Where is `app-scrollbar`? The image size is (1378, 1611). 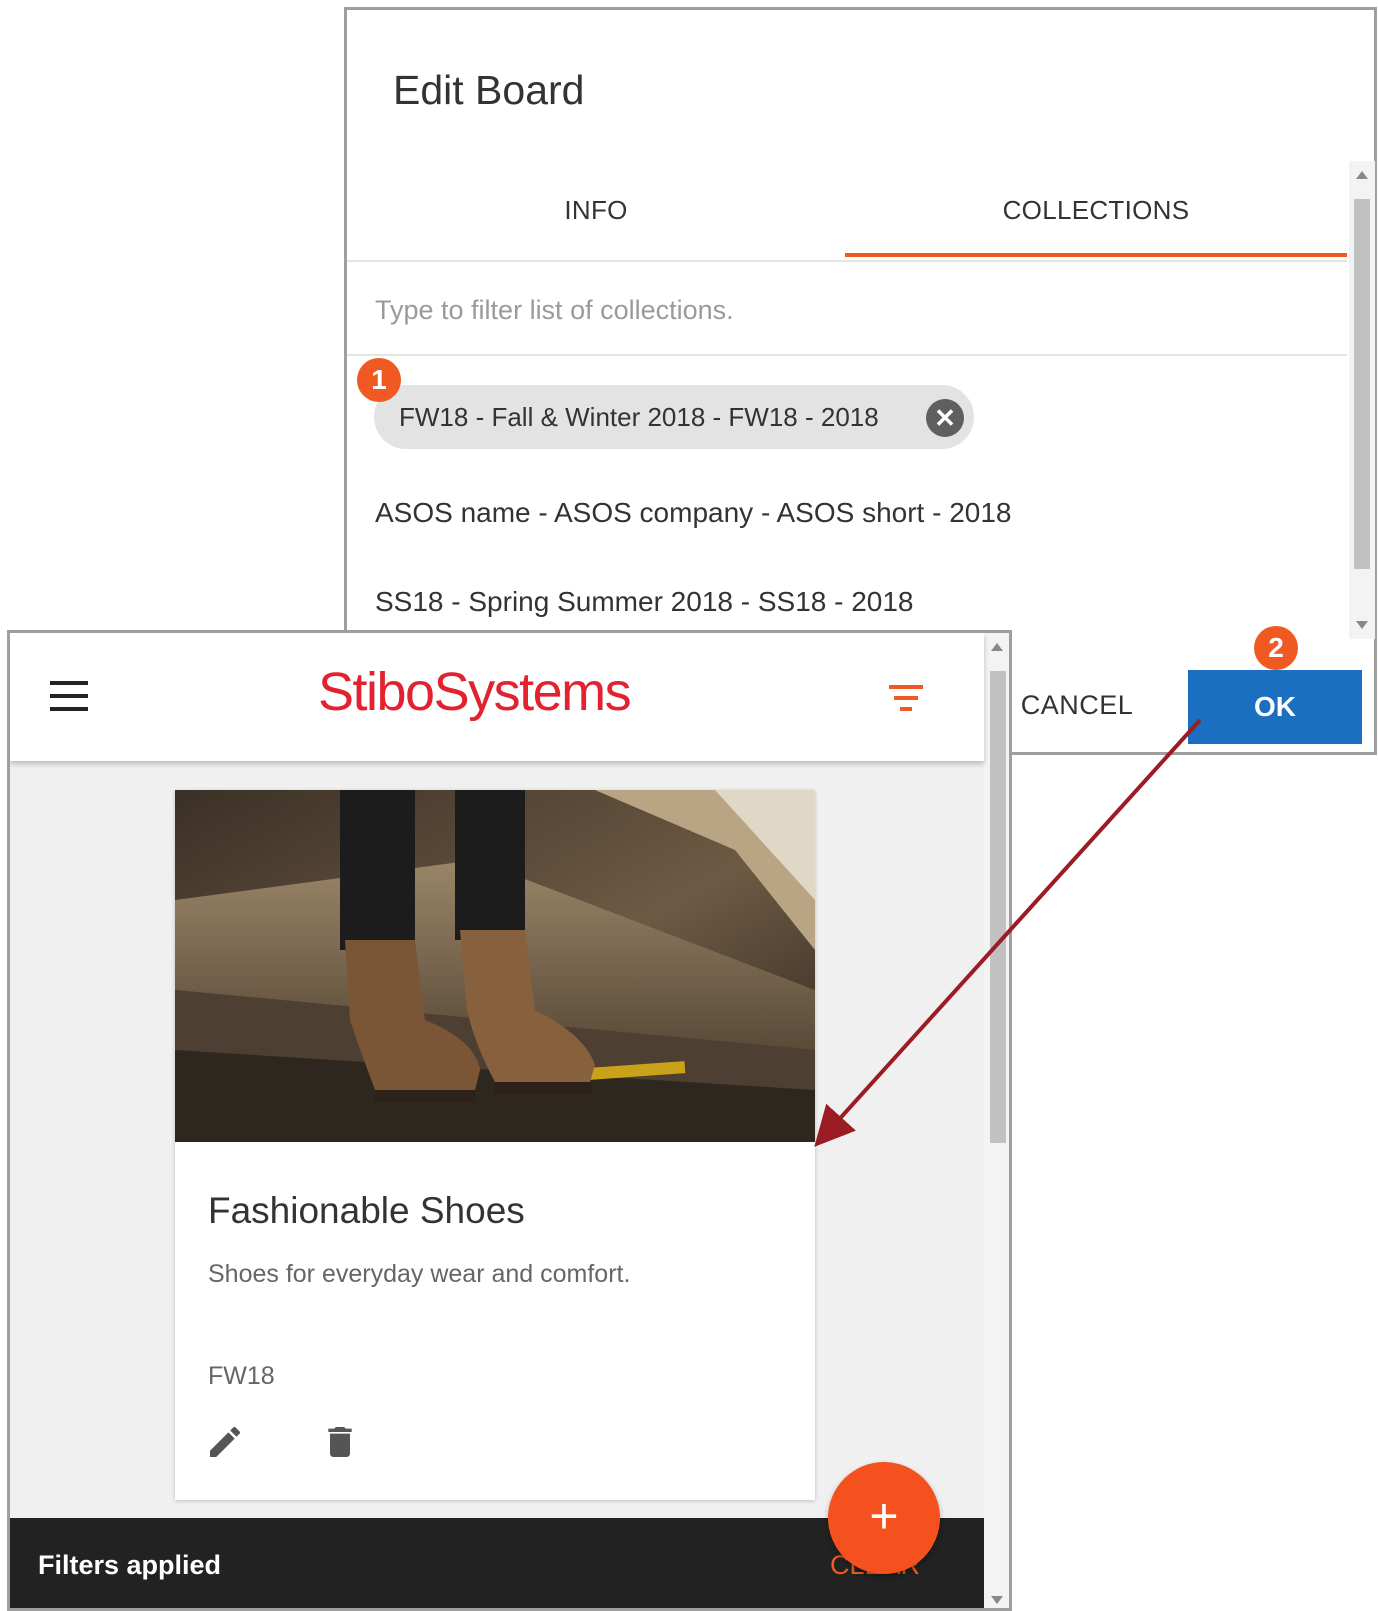
app-scrollbar is located at coordinates (996, 1120).